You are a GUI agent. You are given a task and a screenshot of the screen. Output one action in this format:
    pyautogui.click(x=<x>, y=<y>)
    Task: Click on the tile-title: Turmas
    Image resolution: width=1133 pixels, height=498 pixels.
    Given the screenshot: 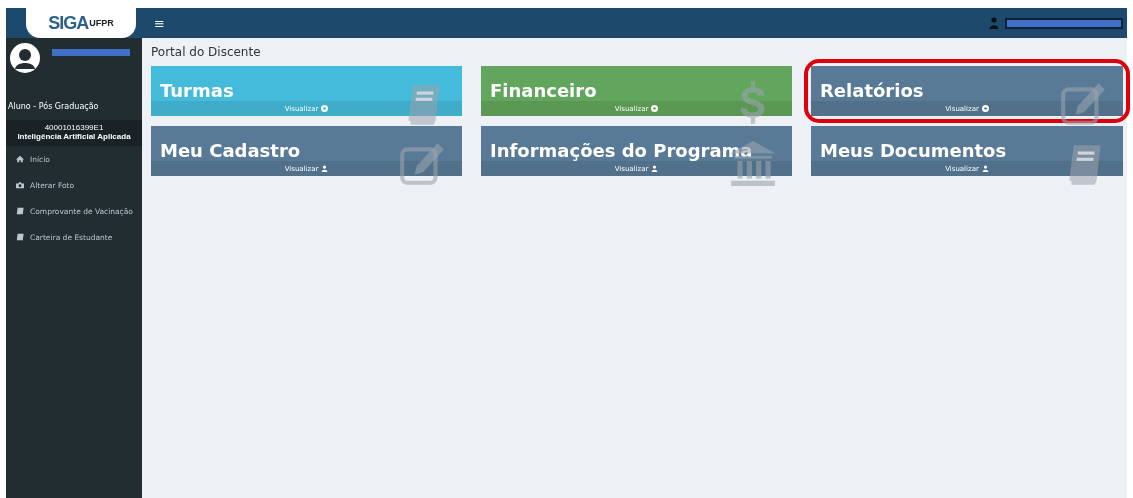 What is the action you would take?
    pyautogui.click(x=197, y=90)
    